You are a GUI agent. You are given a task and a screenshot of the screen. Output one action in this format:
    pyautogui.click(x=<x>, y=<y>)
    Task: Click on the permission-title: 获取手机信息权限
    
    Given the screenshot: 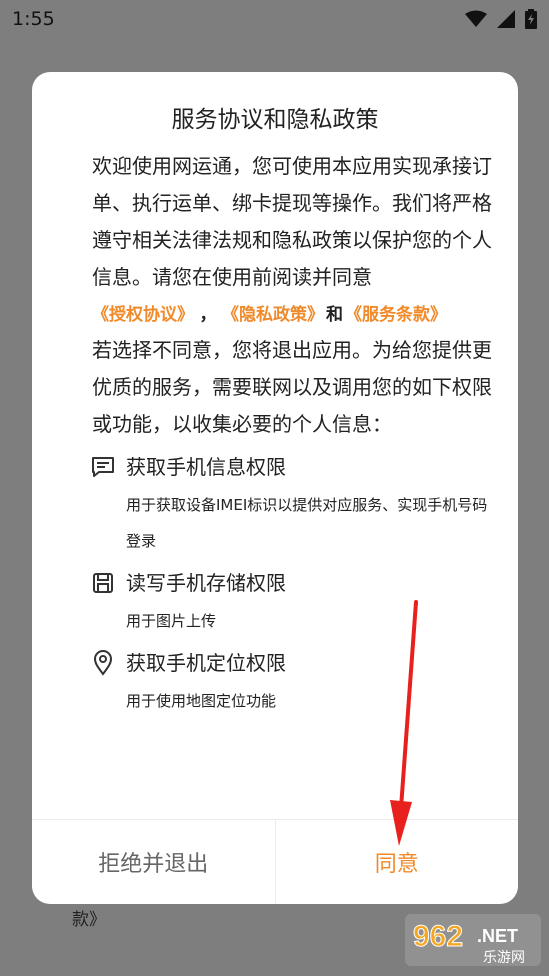 What is the action you would take?
    pyautogui.click(x=206, y=466)
    